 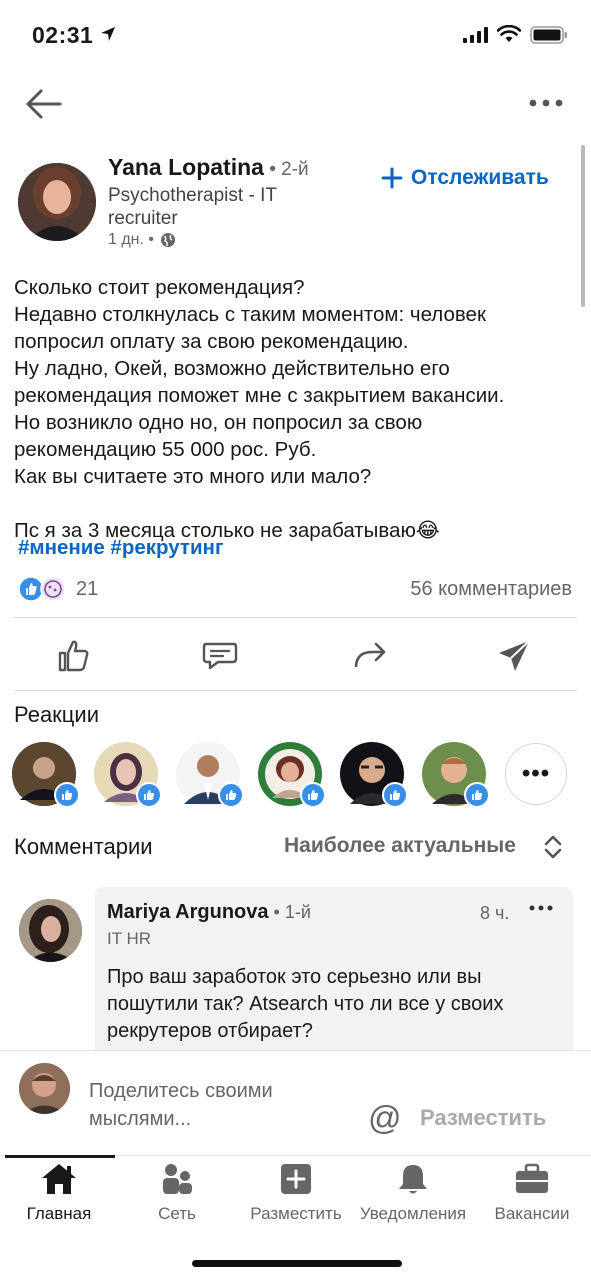 What do you see at coordinates (177, 1213) in the screenshot?
I see `tab-label: Сеть` at bounding box center [177, 1213].